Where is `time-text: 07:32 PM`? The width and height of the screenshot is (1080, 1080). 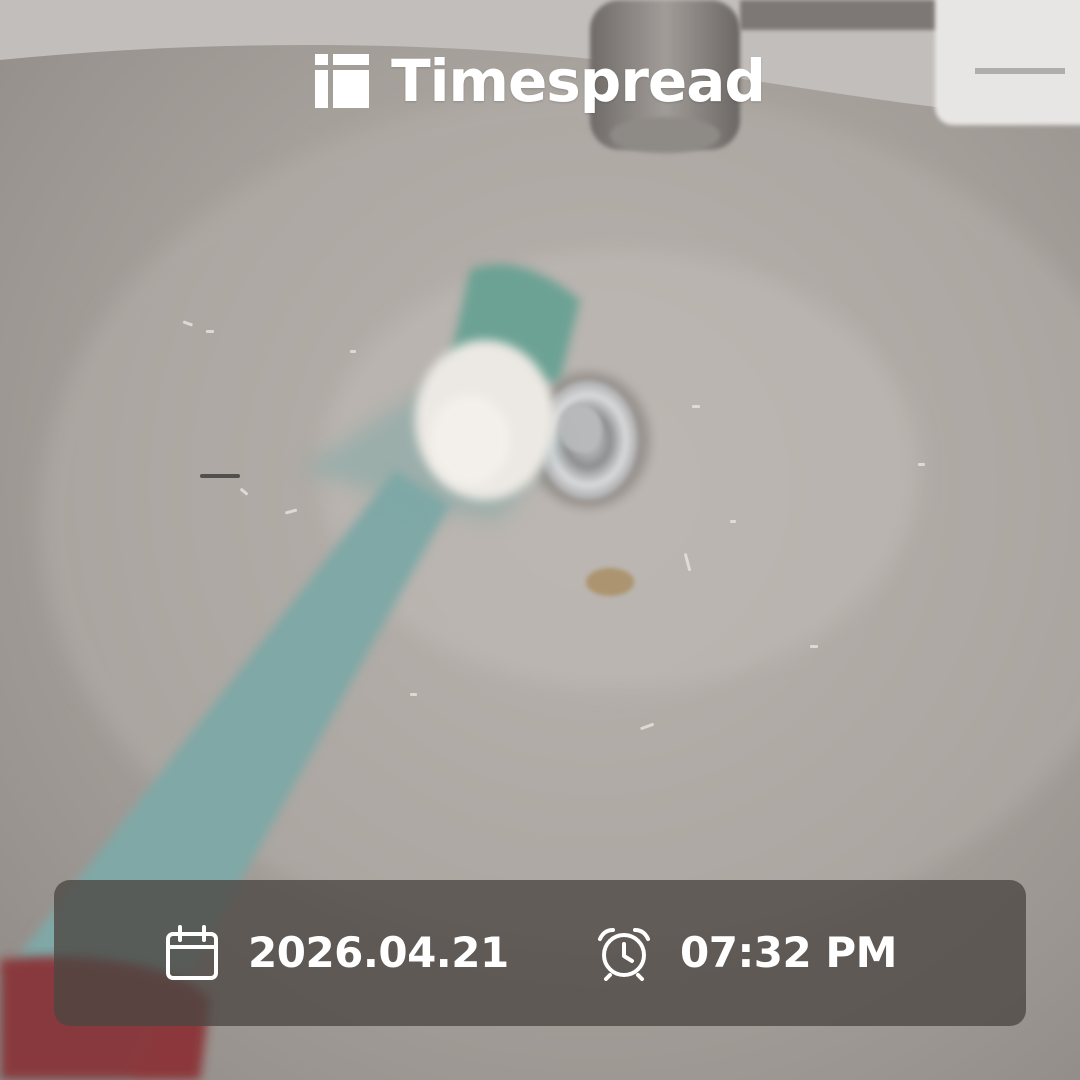
time-text: 07:32 PM is located at coordinates (788, 952).